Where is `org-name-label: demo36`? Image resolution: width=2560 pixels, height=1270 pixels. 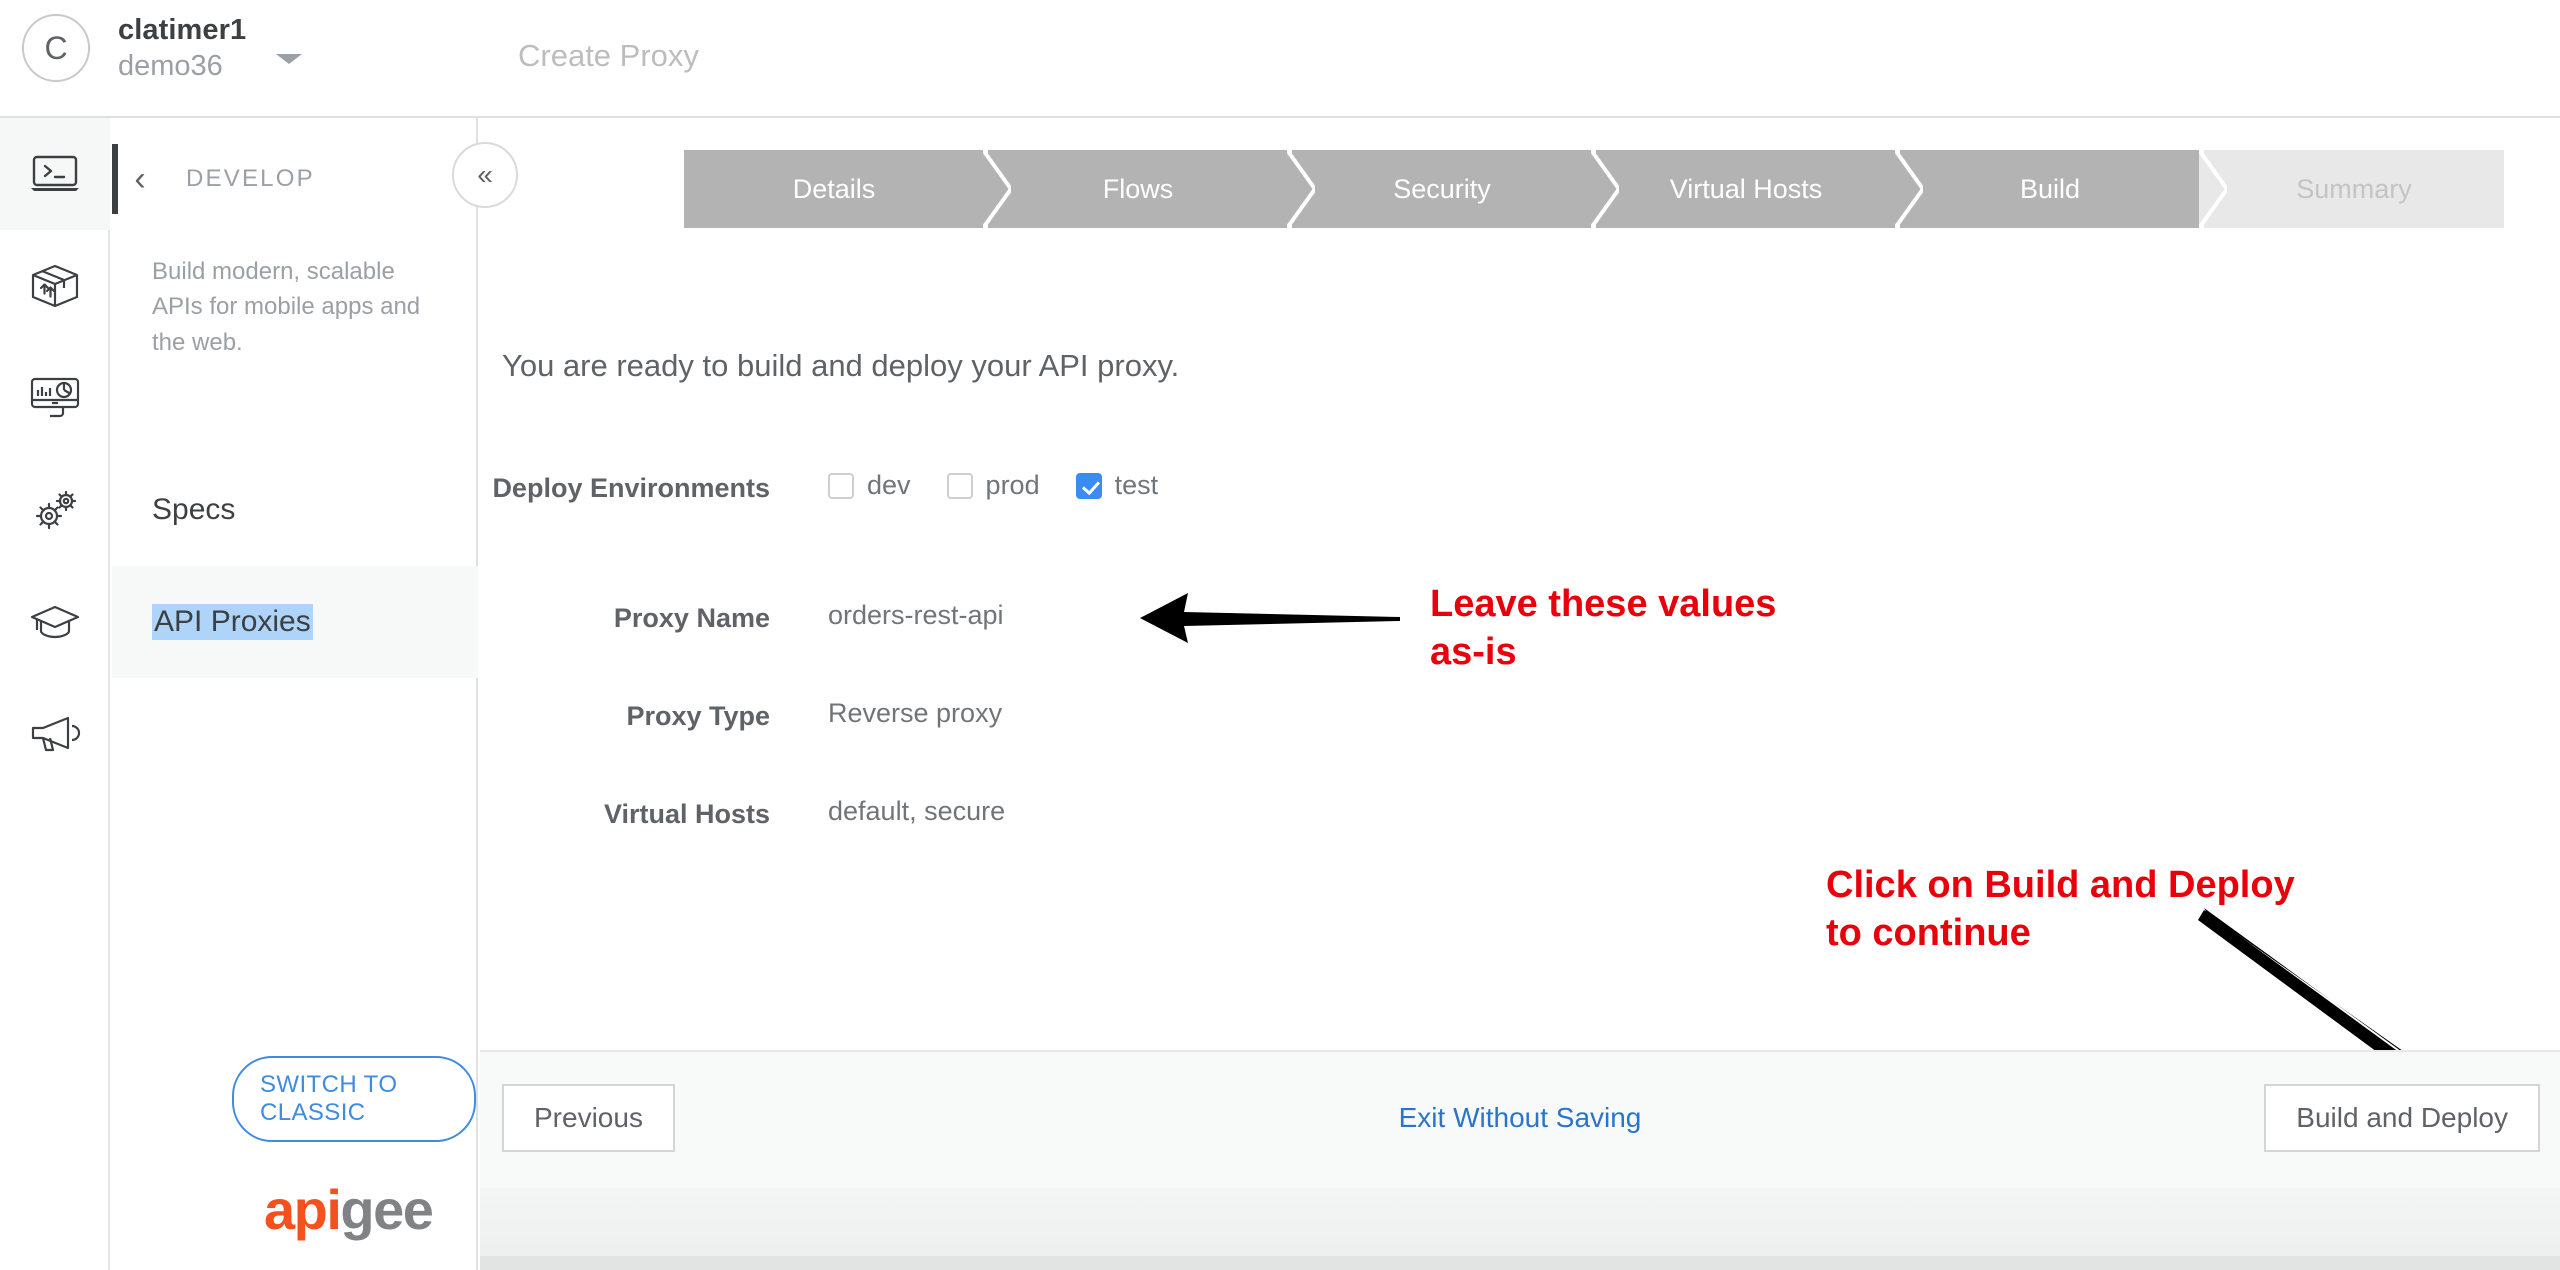 org-name-label: demo36 is located at coordinates (170, 65).